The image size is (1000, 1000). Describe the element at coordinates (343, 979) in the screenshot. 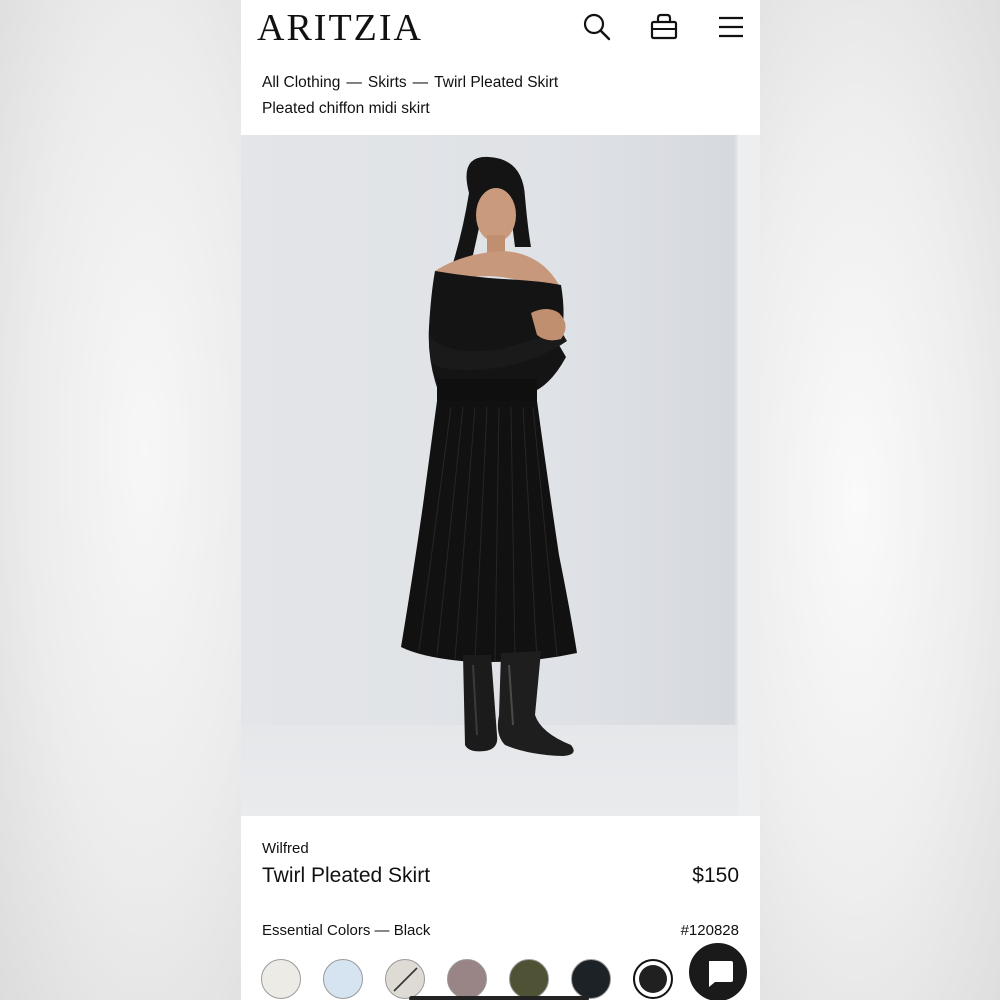

I see `swatch-light-blue` at that location.